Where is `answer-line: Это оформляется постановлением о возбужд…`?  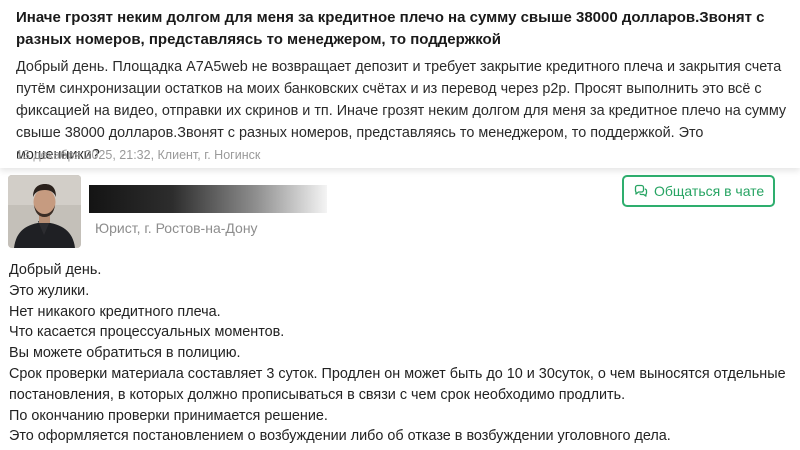 answer-line: Это оформляется постановлением о возбужд… is located at coordinates (340, 436).